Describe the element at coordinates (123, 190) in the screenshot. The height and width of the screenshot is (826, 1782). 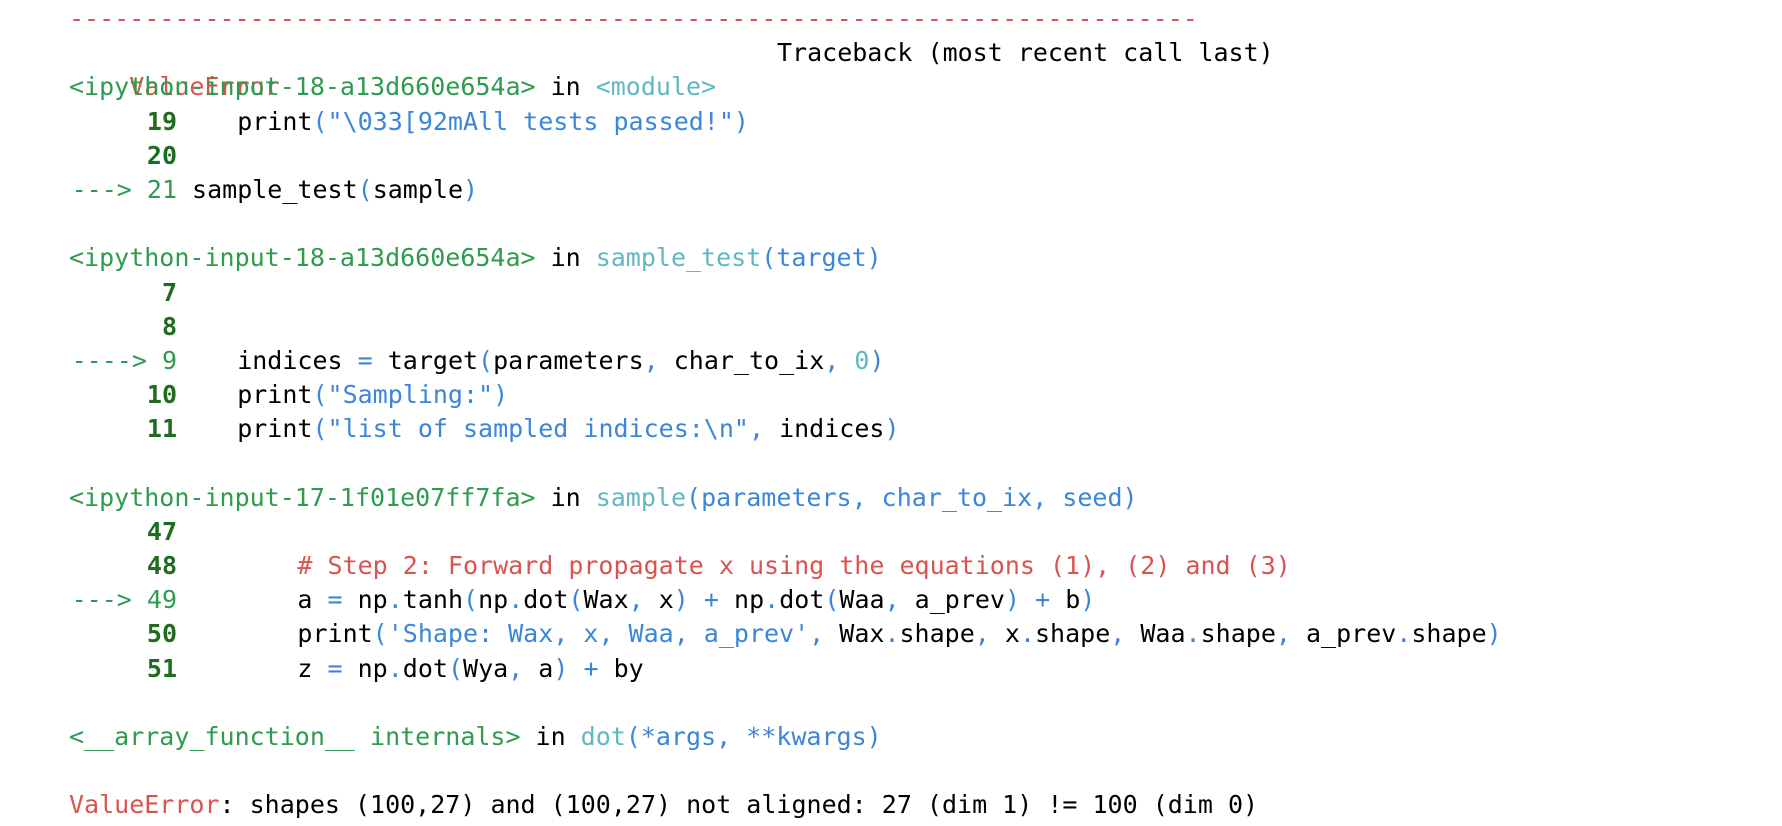
I see `line-gutter: ---> 21` at that location.